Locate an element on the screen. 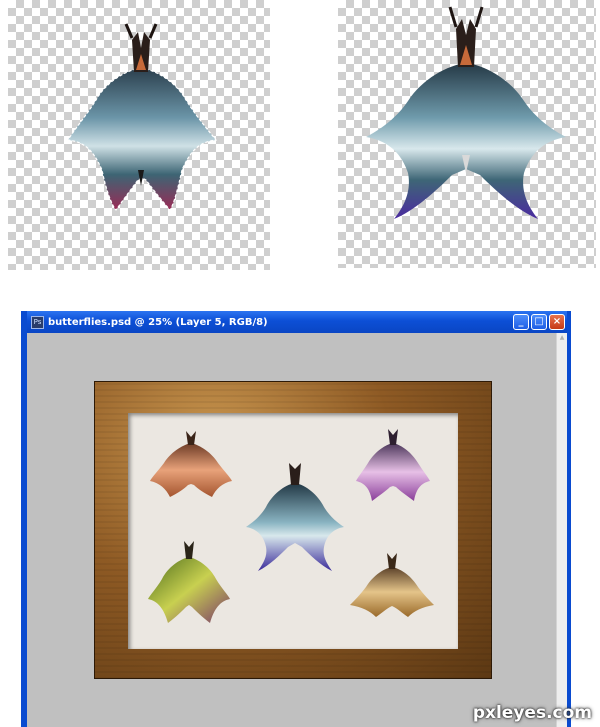  maximize-icon: □ is located at coordinates (539, 321).